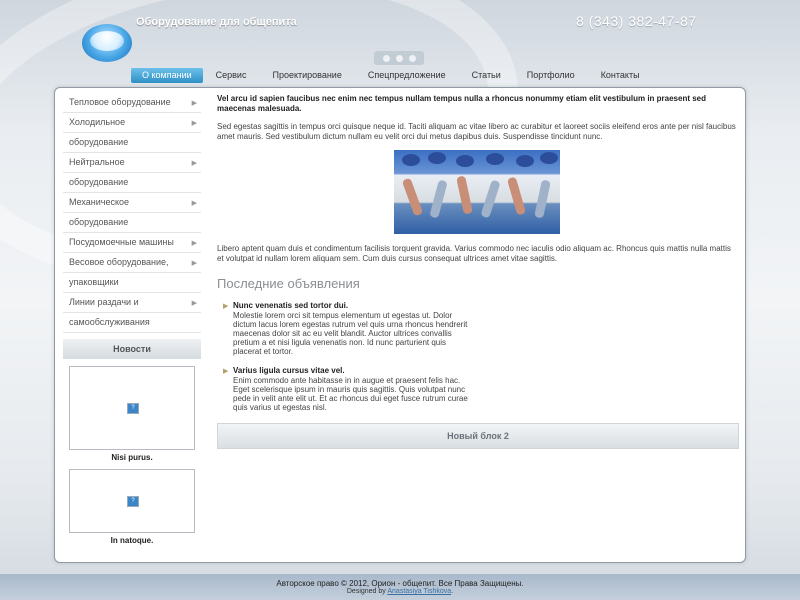  What do you see at coordinates (353, 306) in the screenshot?
I see `announcement-title: Nunc venenatis sed tortor dui.` at bounding box center [353, 306].